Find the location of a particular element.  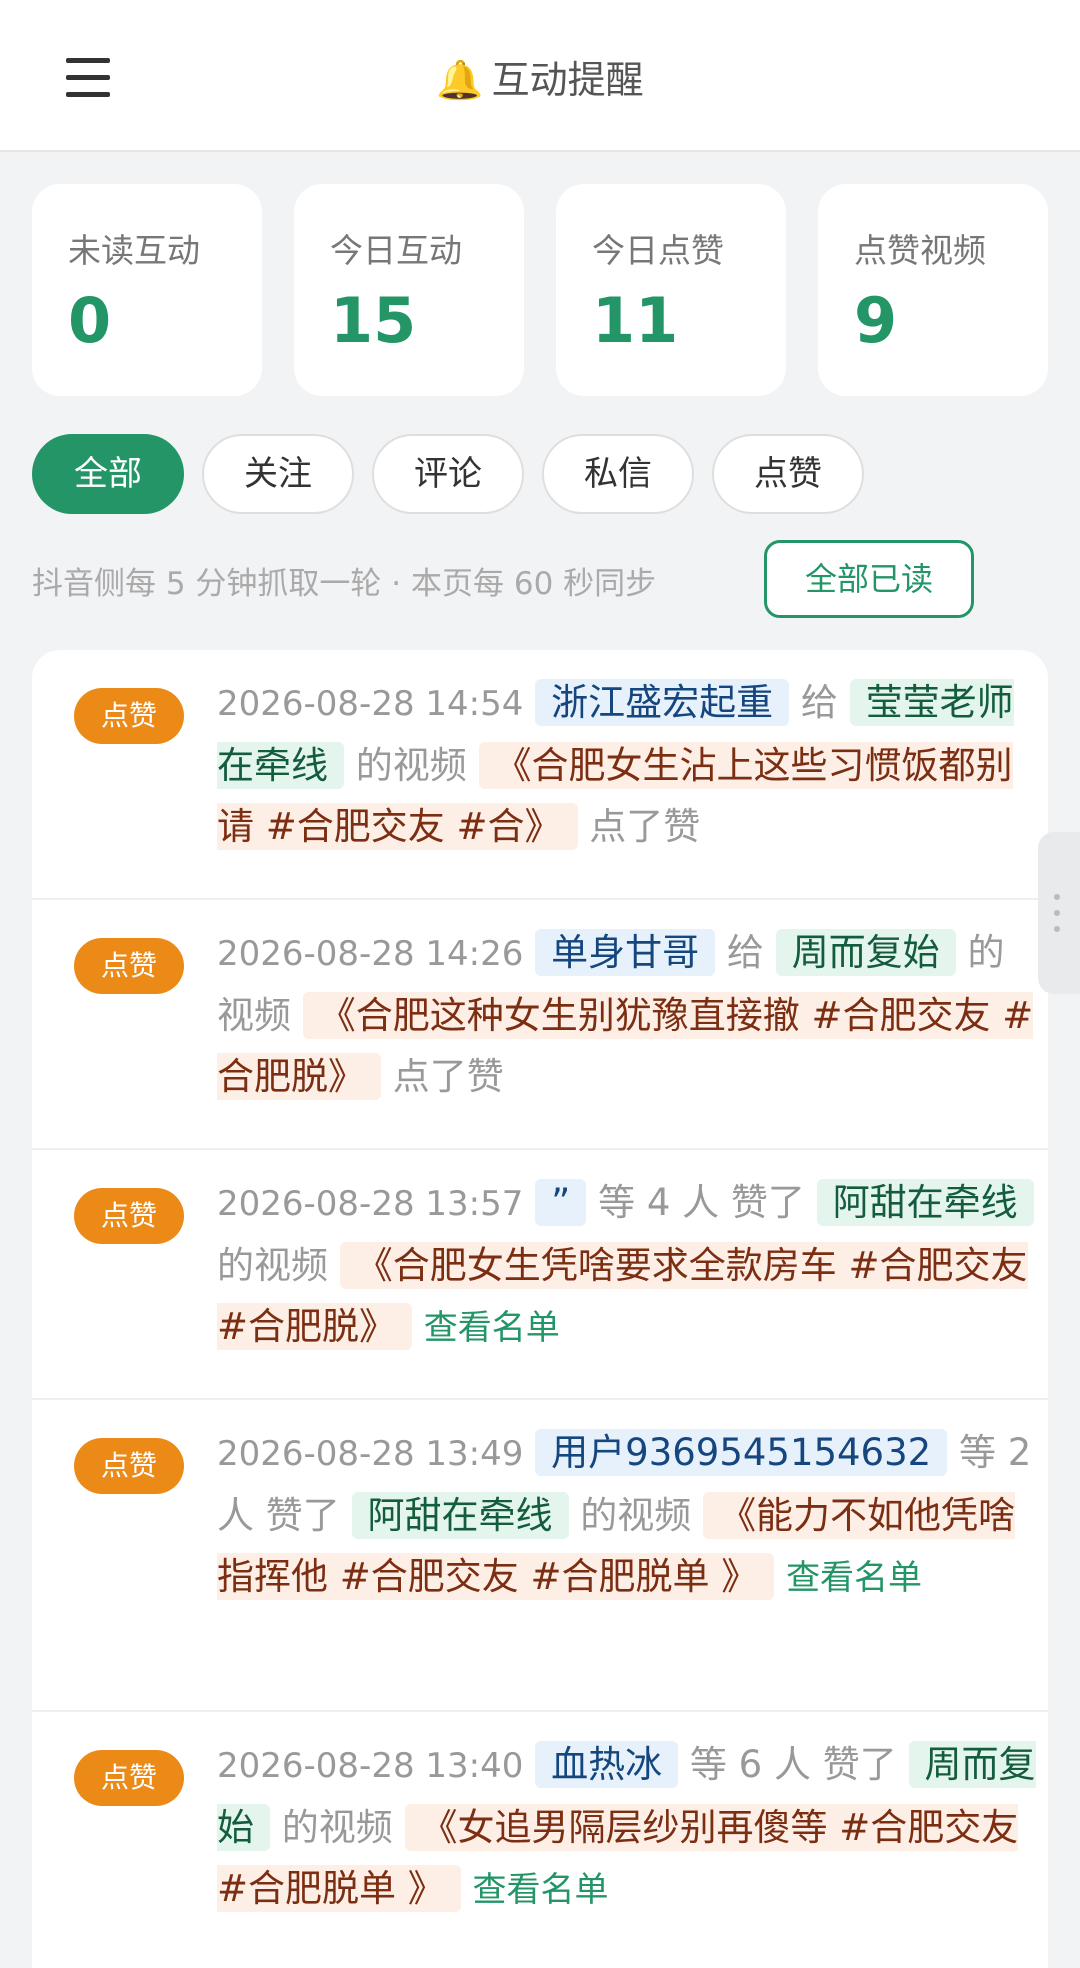

stat-value: 0 is located at coordinates (90, 320).